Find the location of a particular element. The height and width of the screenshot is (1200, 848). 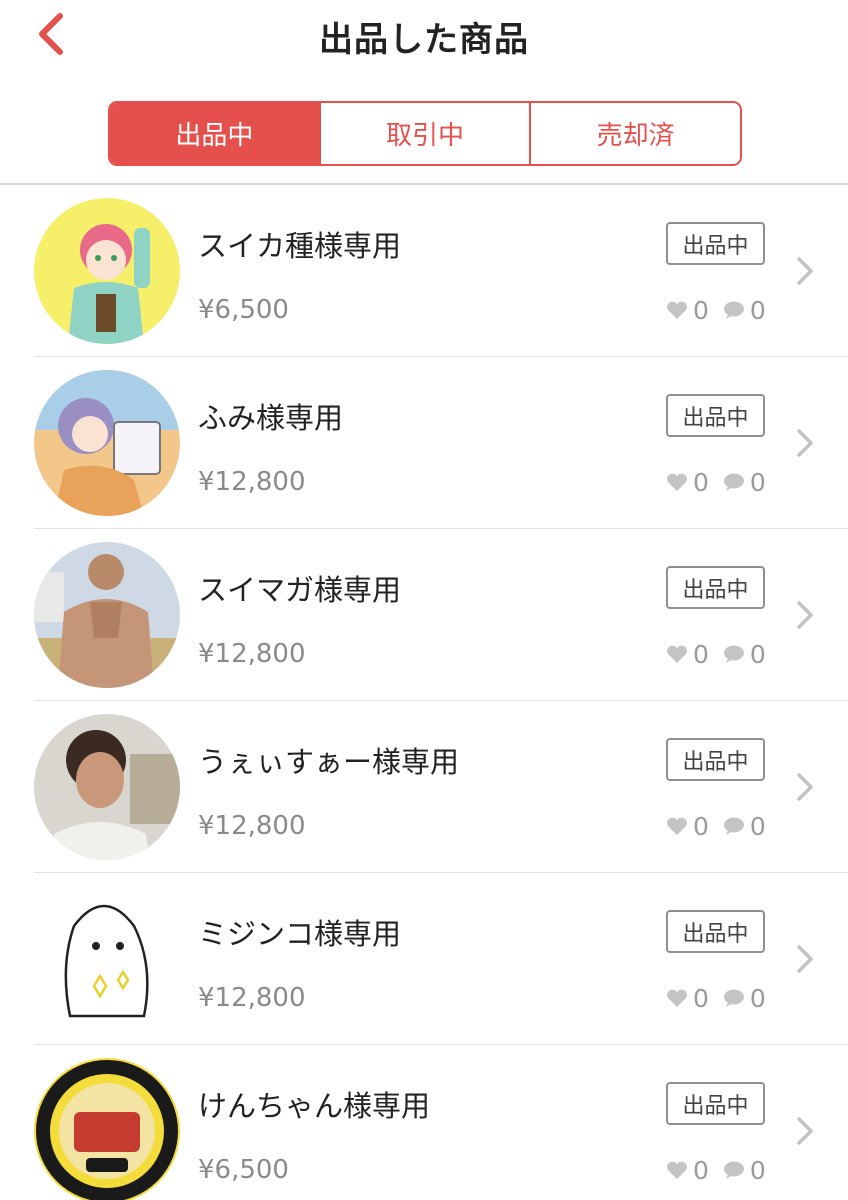

item-title: スイマガ様専用 is located at coordinates (300, 590).